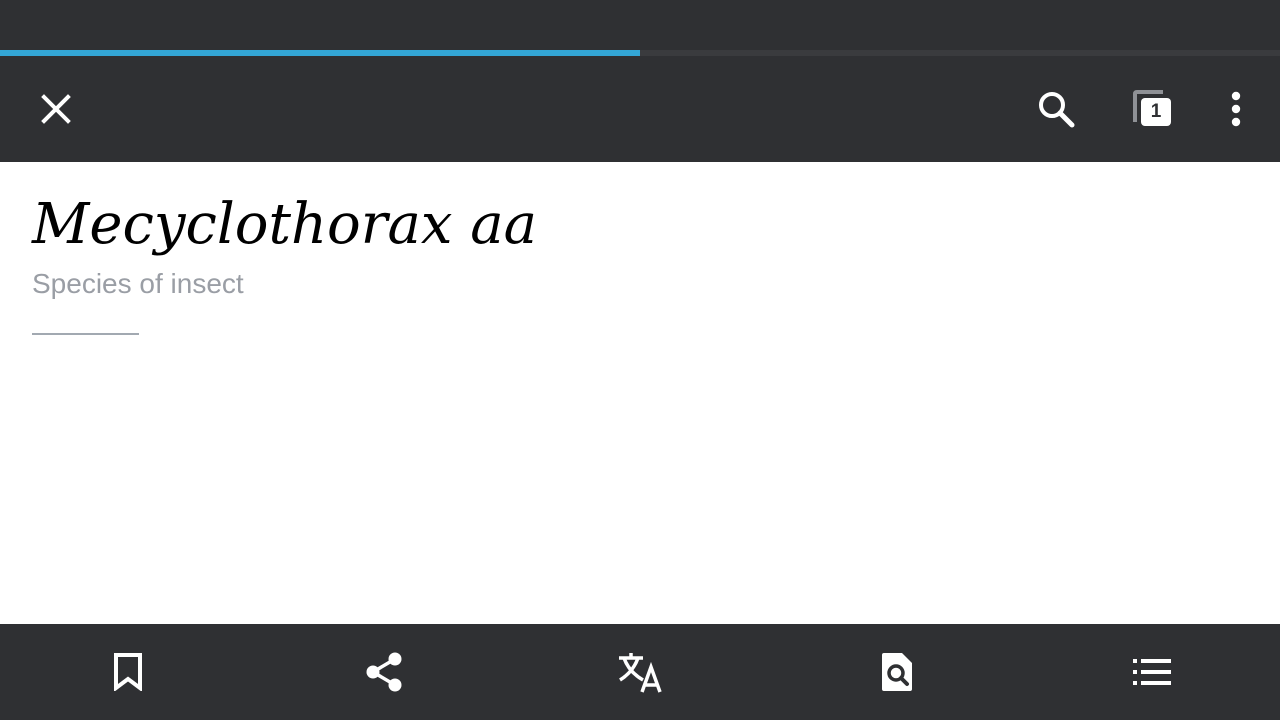 The height and width of the screenshot is (720, 1280). I want to click on table-of-contents-button, so click(1152, 672).